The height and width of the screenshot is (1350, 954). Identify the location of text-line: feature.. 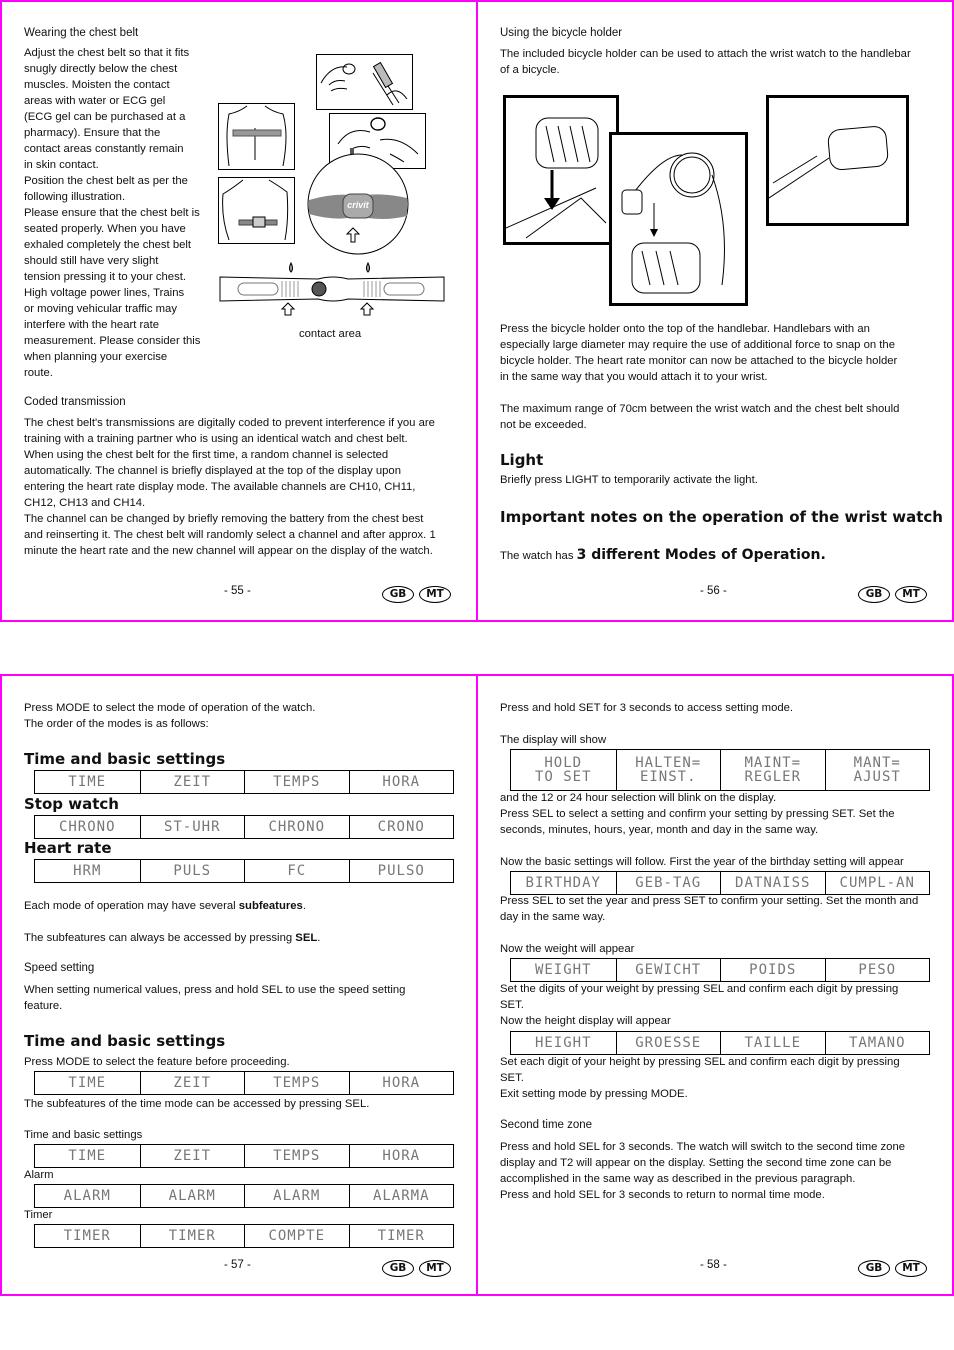
(43, 1006).